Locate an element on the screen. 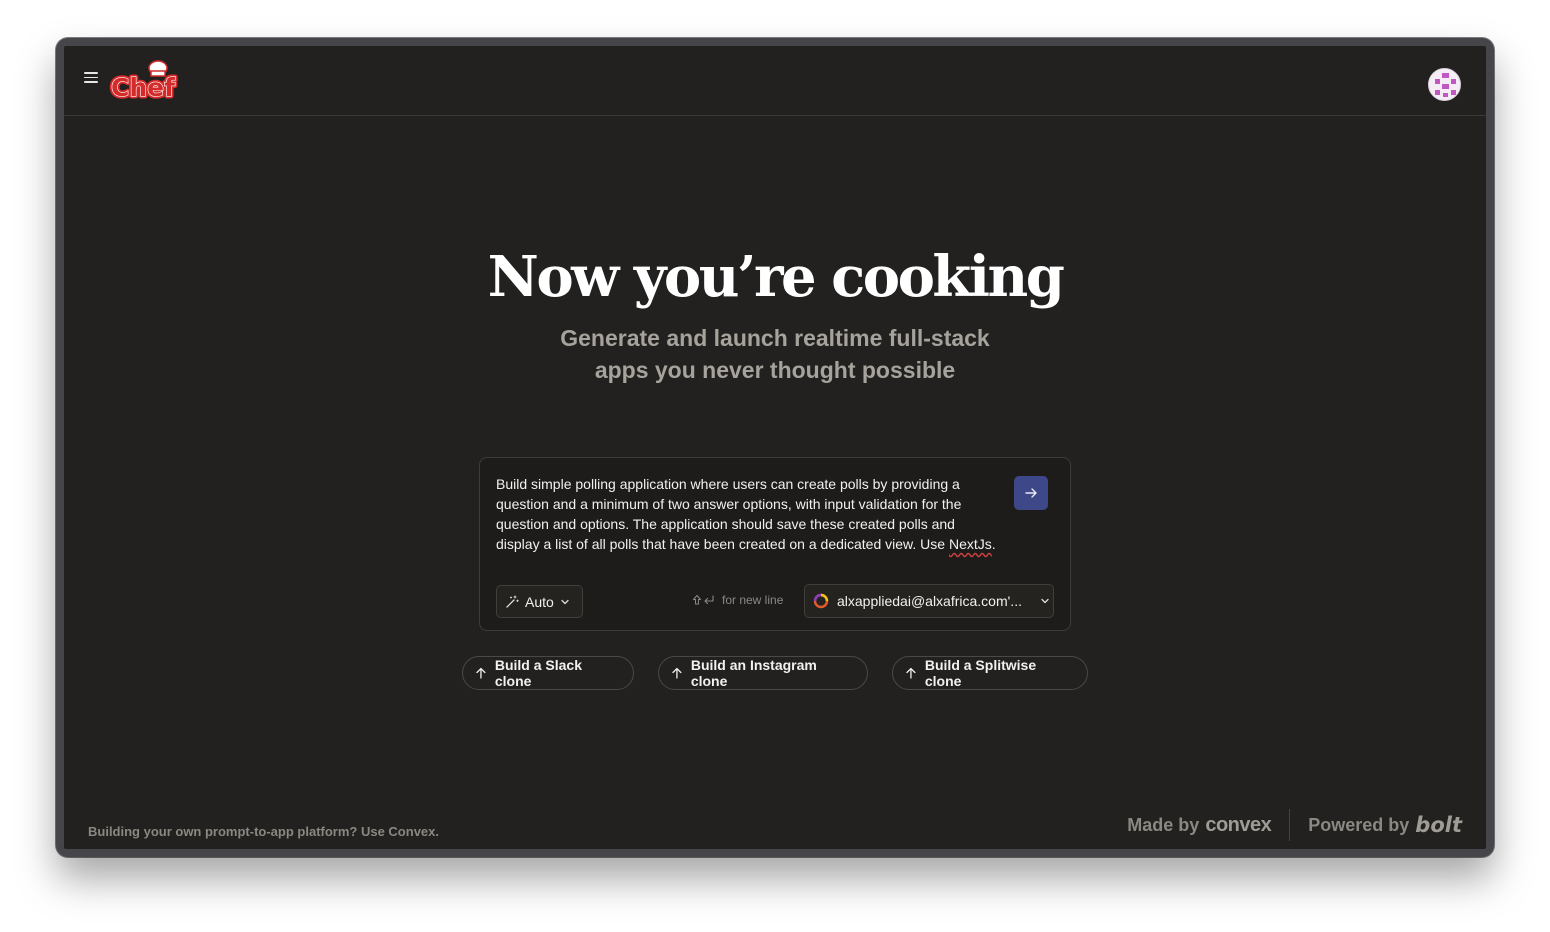  model-select: Auto is located at coordinates (539, 601).